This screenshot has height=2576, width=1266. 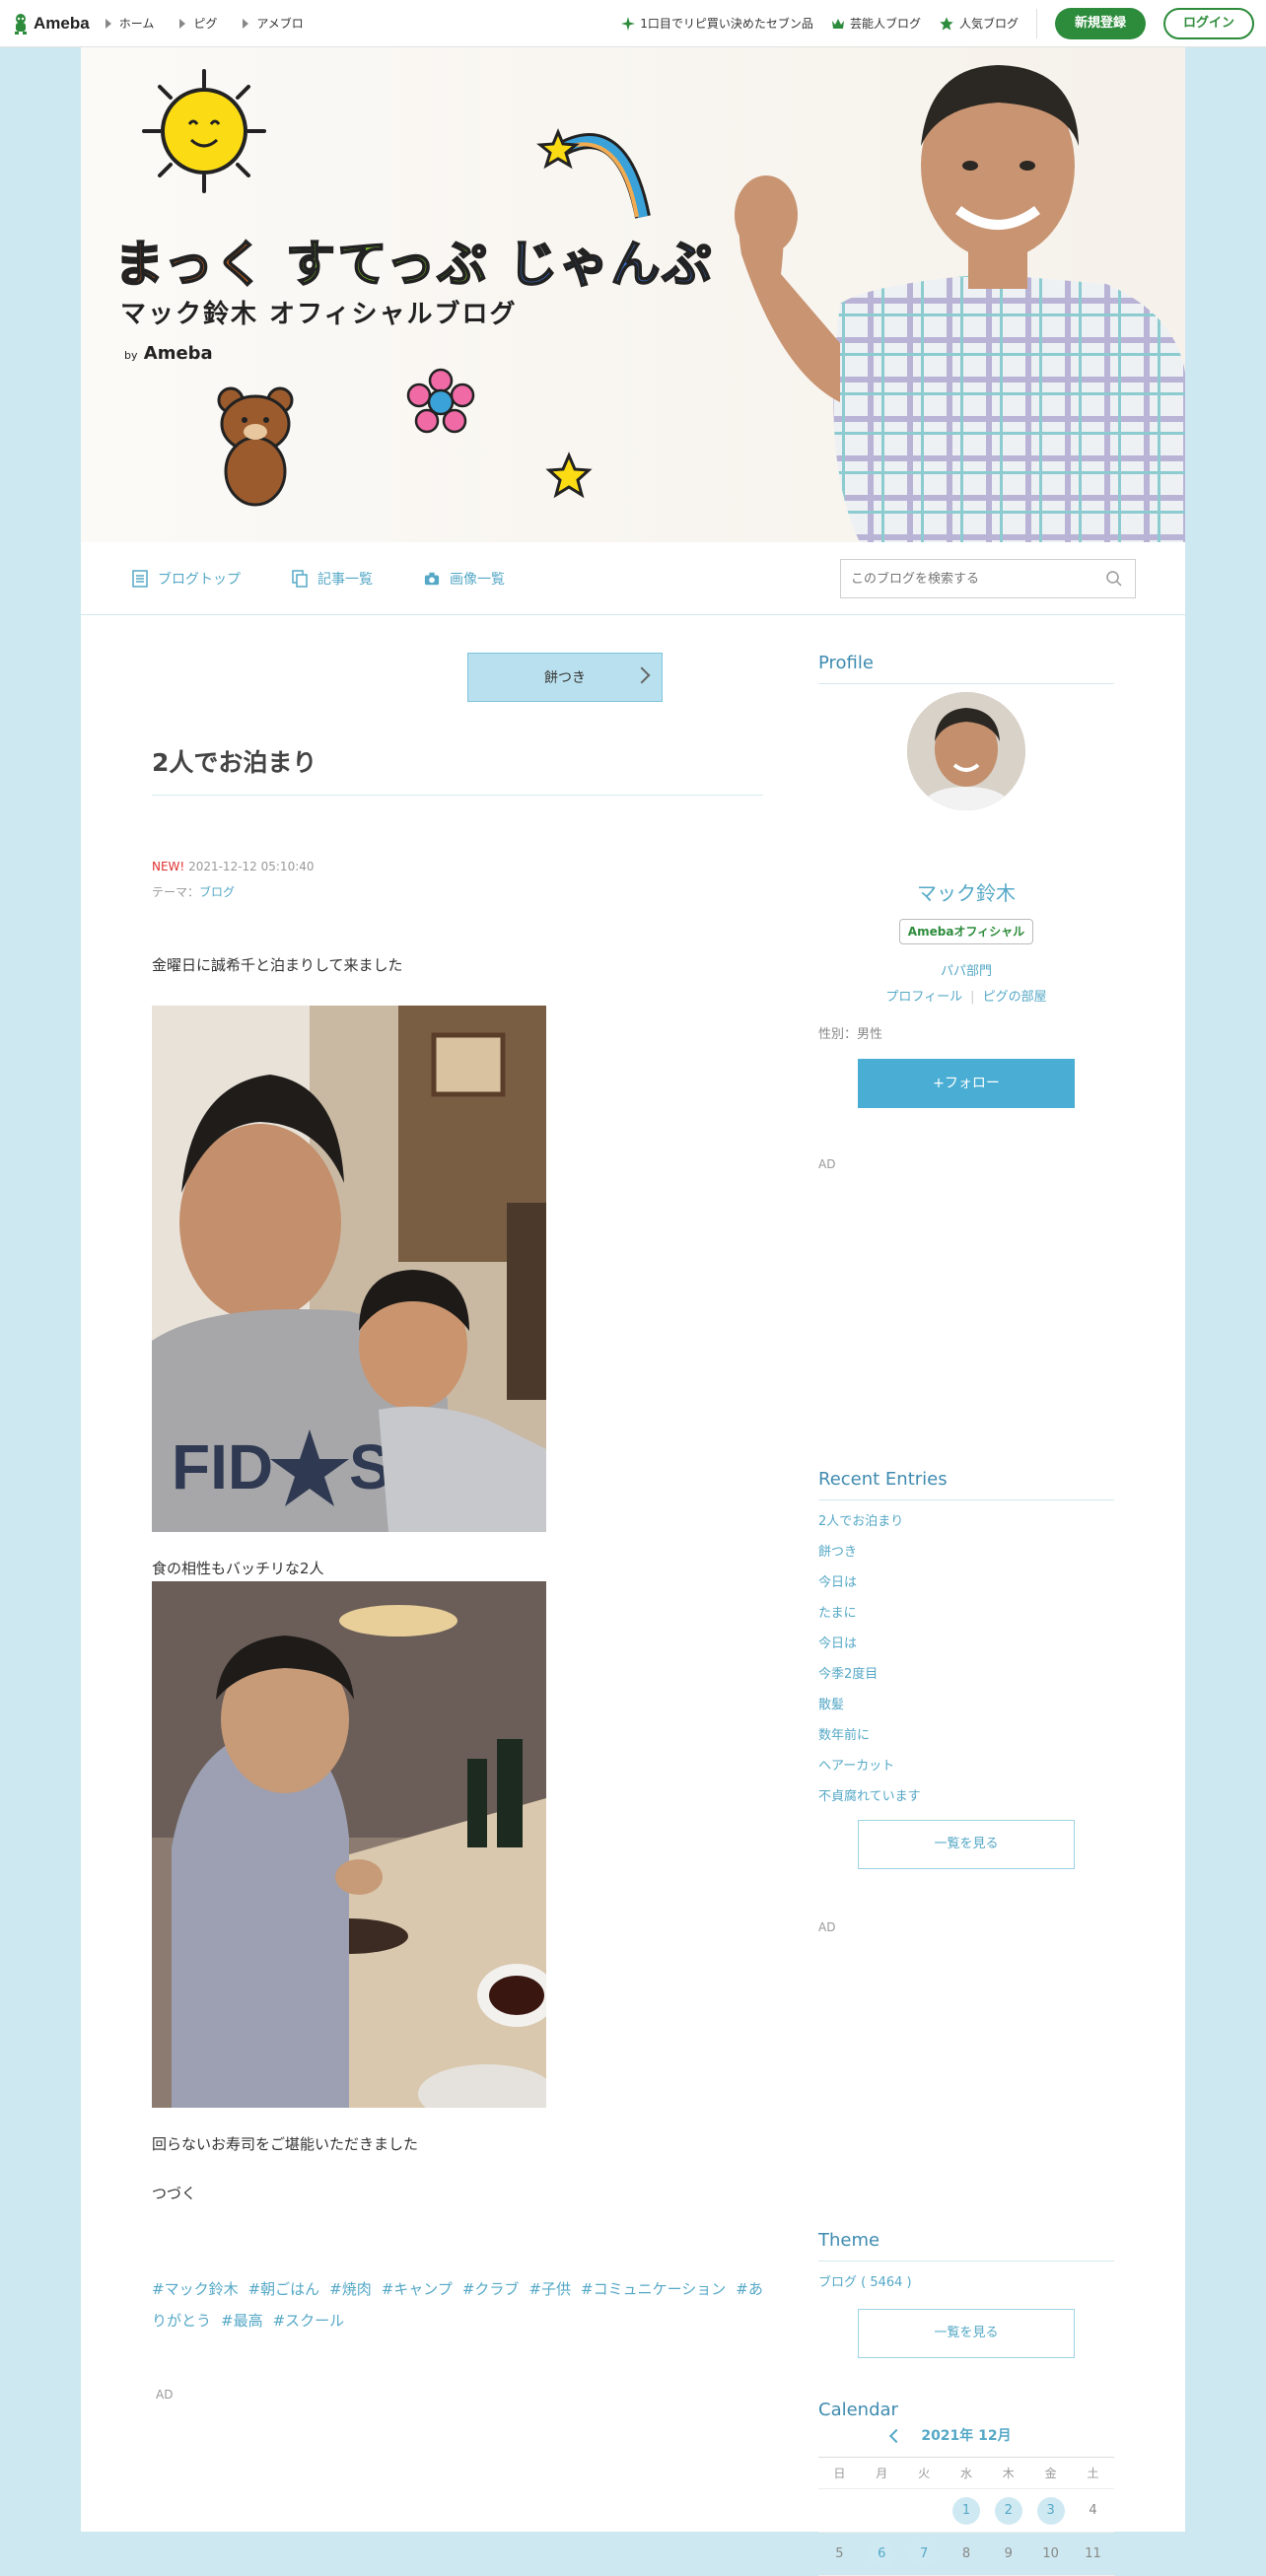 I want to click on profile-avatar, so click(x=966, y=751).